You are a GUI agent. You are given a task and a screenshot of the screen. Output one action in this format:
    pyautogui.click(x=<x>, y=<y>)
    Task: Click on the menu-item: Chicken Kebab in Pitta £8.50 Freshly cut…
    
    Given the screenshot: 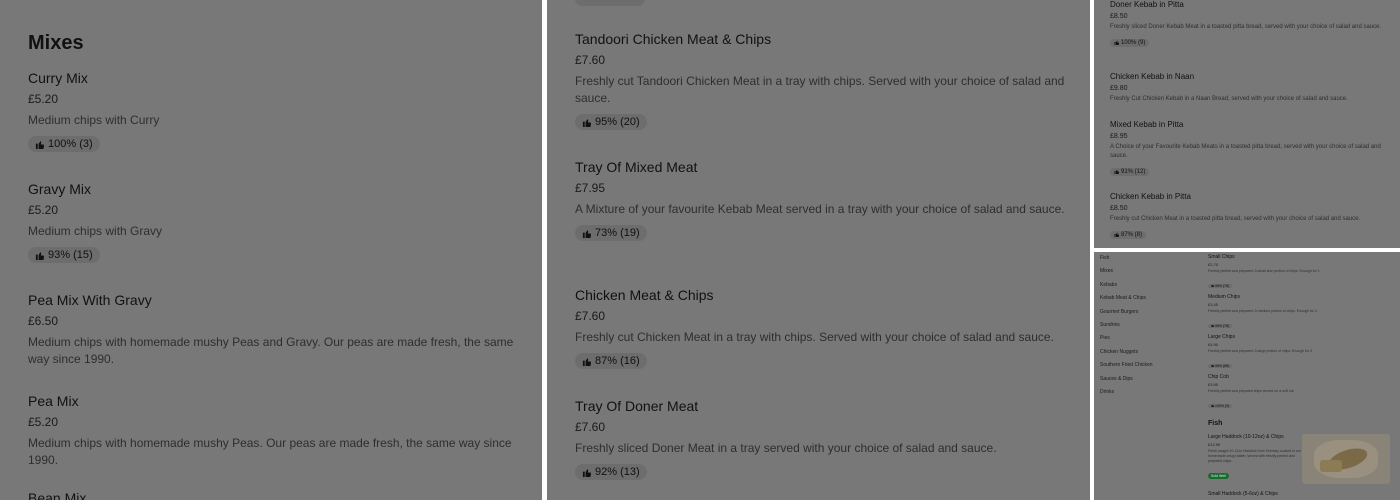 What is the action you would take?
    pyautogui.click(x=1250, y=217)
    